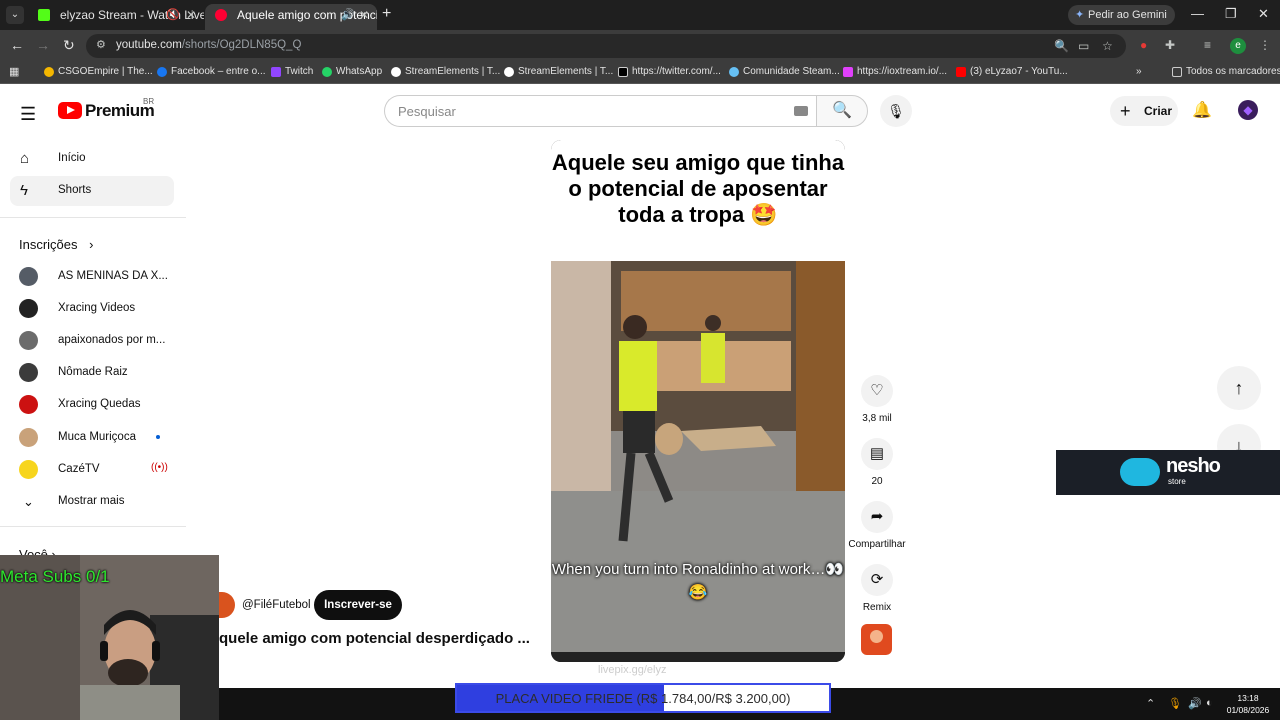 This screenshot has width=1280, height=720. I want to click on tab-search-icon: ⌄, so click(15, 15).